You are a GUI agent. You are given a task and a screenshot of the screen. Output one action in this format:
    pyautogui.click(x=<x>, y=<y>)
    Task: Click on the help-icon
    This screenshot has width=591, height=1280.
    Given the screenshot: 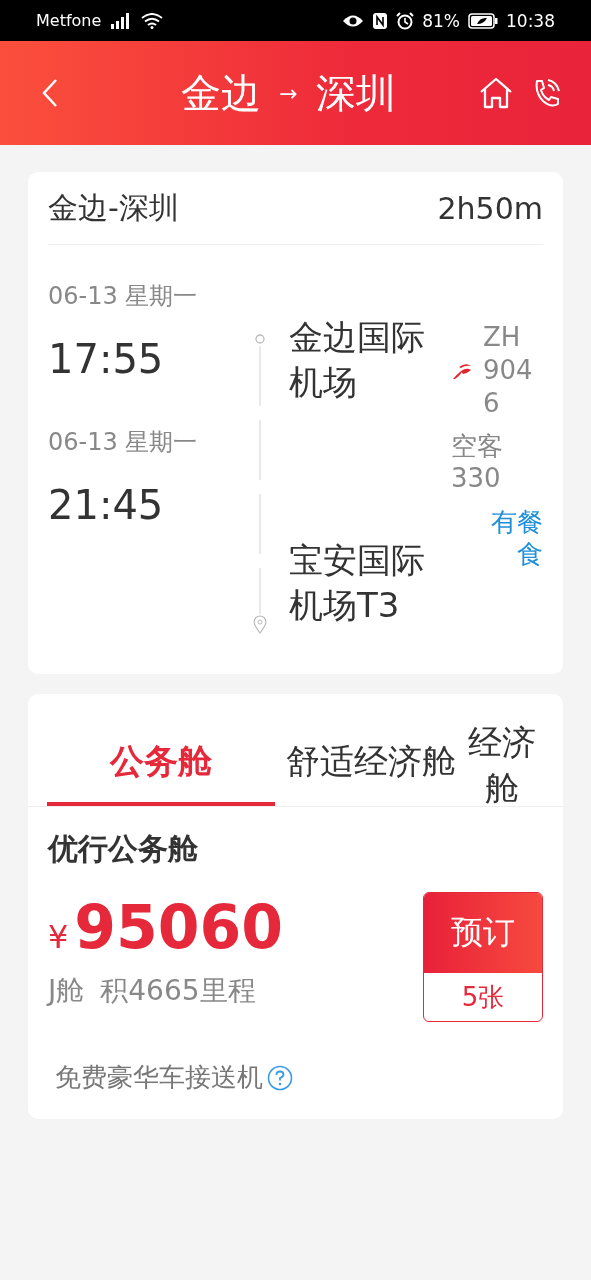 What is the action you would take?
    pyautogui.click(x=280, y=1077)
    